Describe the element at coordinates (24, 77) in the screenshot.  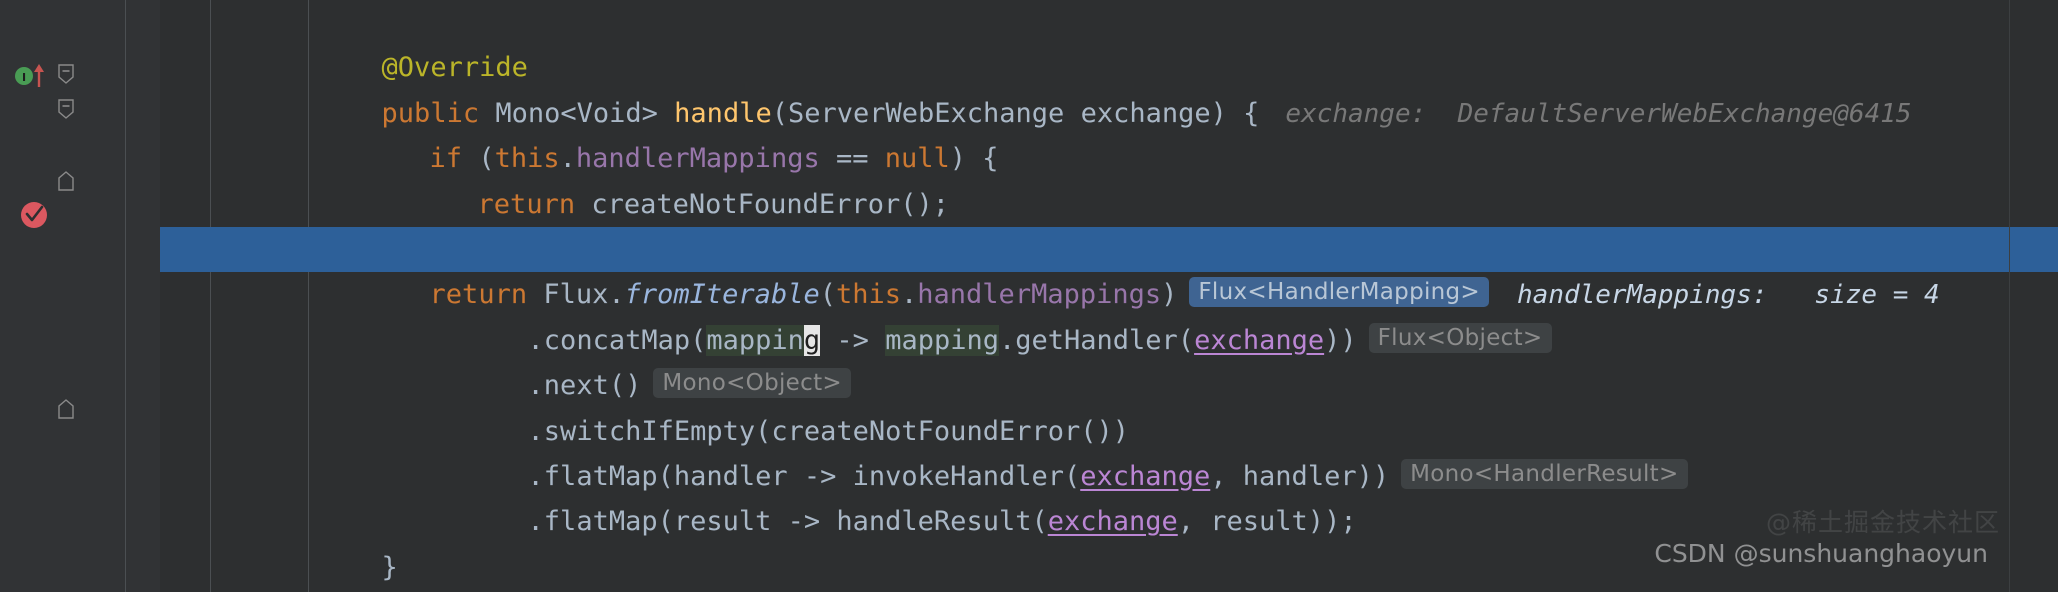
I see `svg-text: I` at that location.